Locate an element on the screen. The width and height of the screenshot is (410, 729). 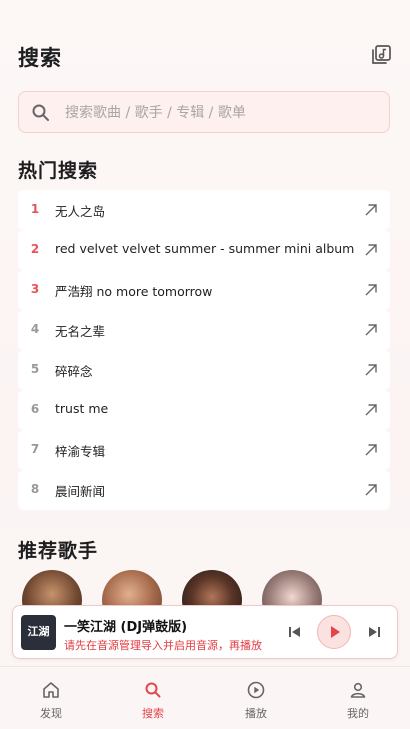
tab-label: 播放 is located at coordinates (256, 713).